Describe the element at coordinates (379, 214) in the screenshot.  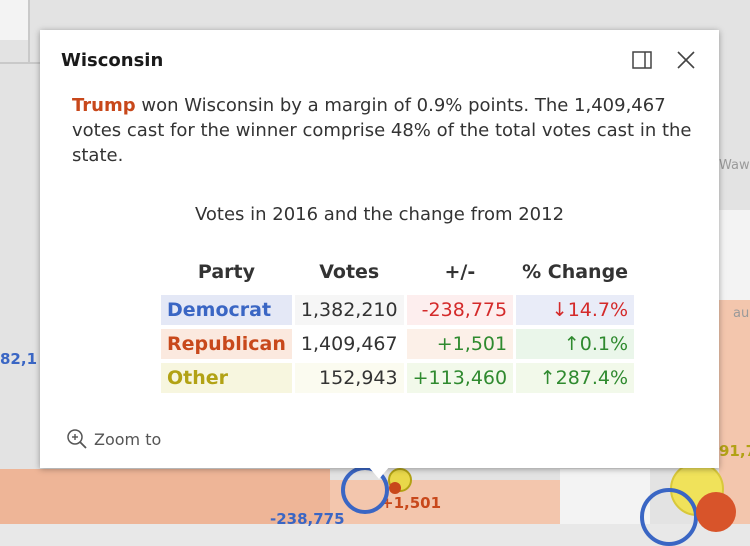
I see `table-caption: Votes in 2016 and the change from 2012` at that location.